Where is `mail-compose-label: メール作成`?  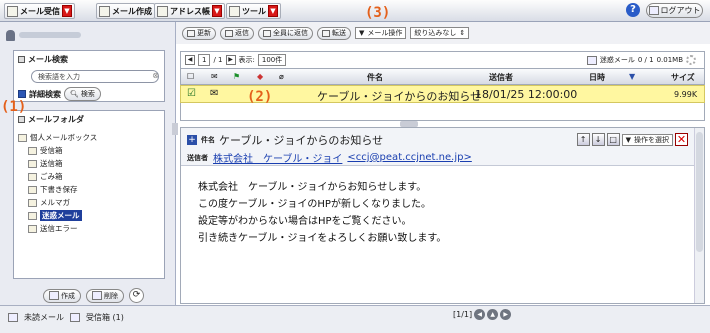 mail-compose-label: メール作成 is located at coordinates (132, 11).